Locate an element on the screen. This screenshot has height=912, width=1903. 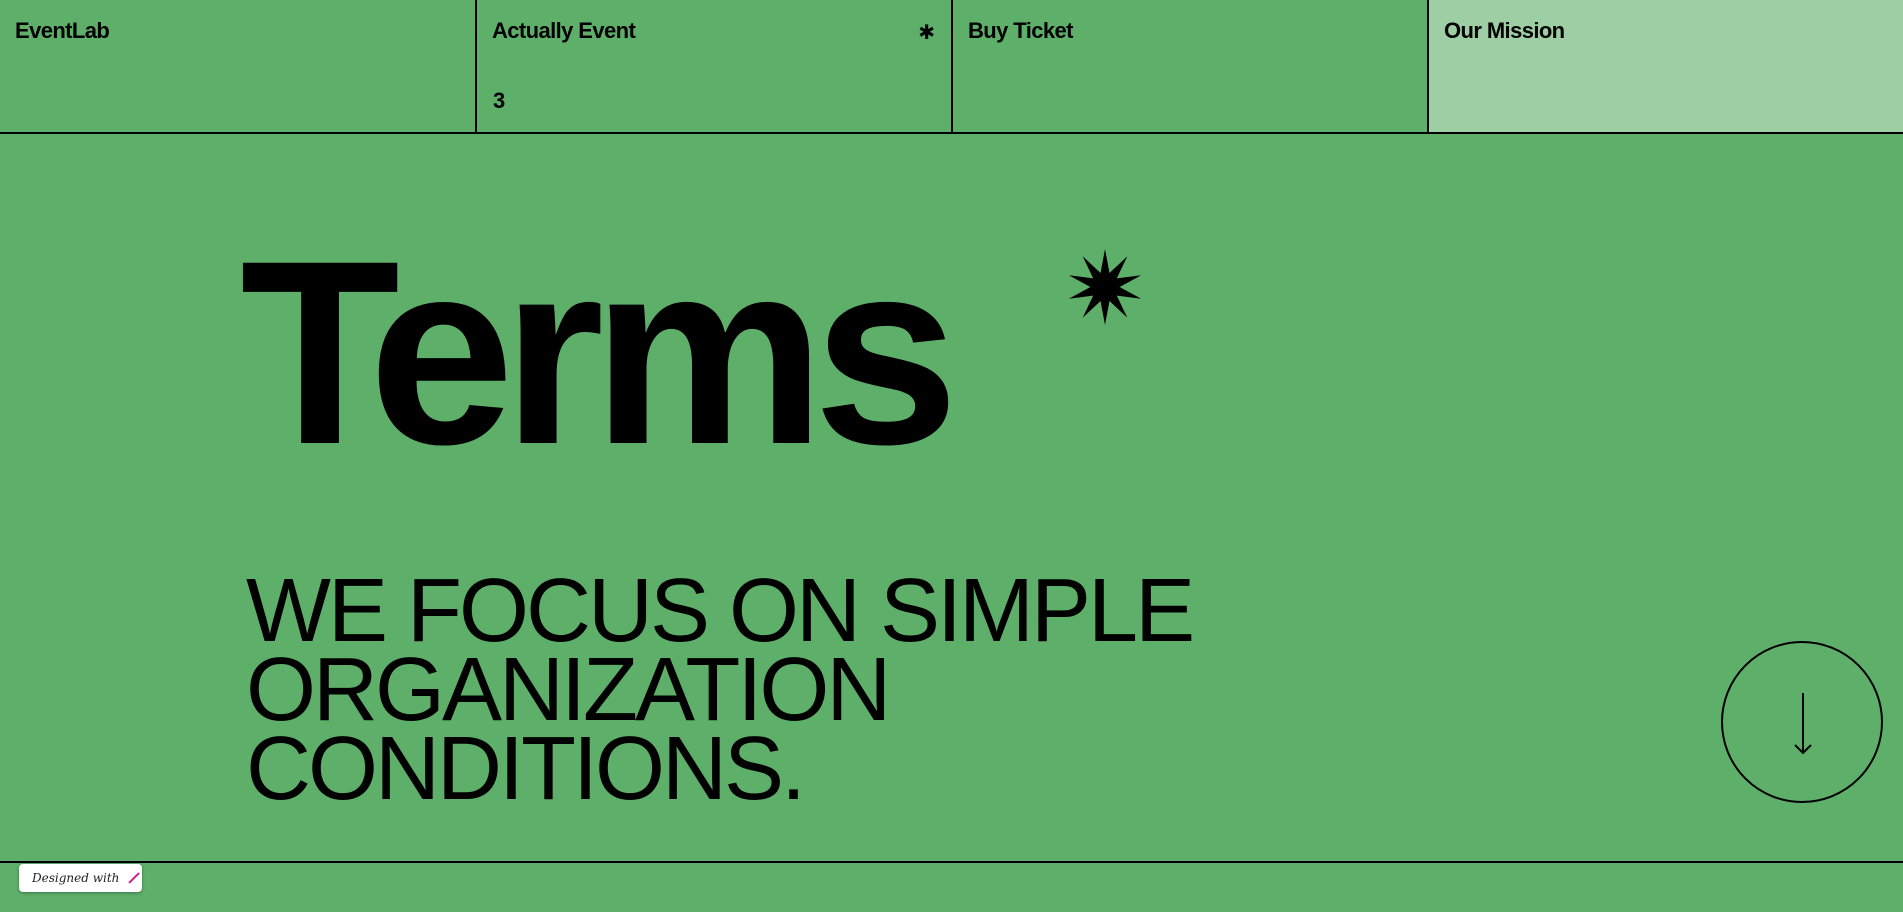
nav-brand: EventLab is located at coordinates (237, 66).